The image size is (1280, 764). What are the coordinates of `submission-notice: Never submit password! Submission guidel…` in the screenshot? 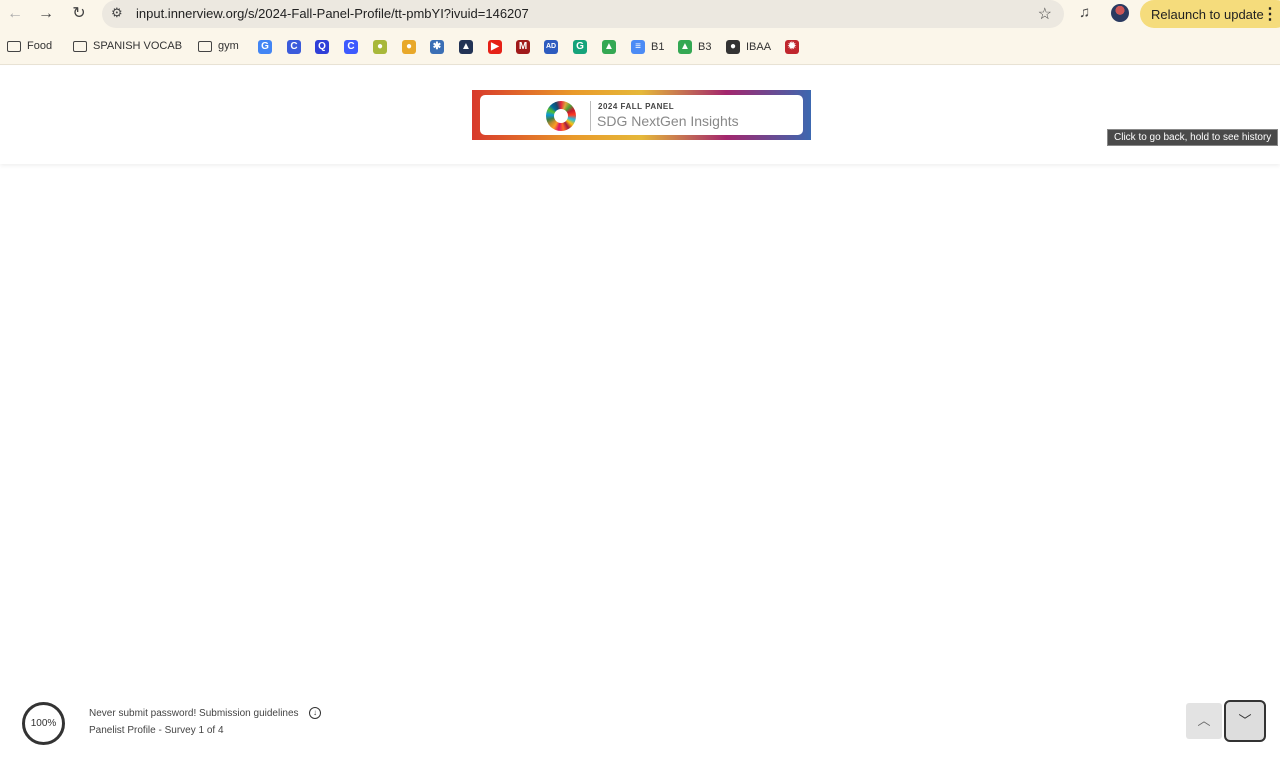 It's located at (194, 713).